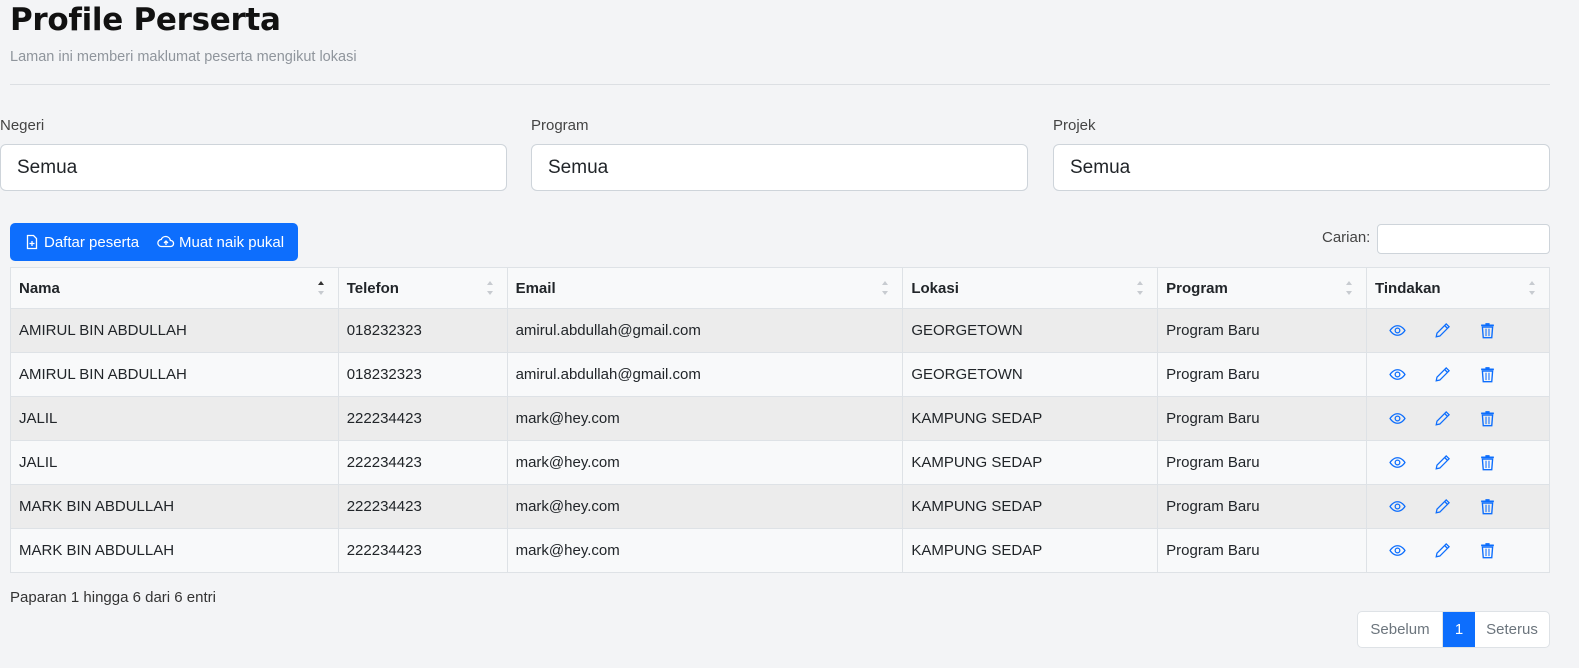  What do you see at coordinates (705, 288) in the screenshot?
I see `column-header-email: Email` at bounding box center [705, 288].